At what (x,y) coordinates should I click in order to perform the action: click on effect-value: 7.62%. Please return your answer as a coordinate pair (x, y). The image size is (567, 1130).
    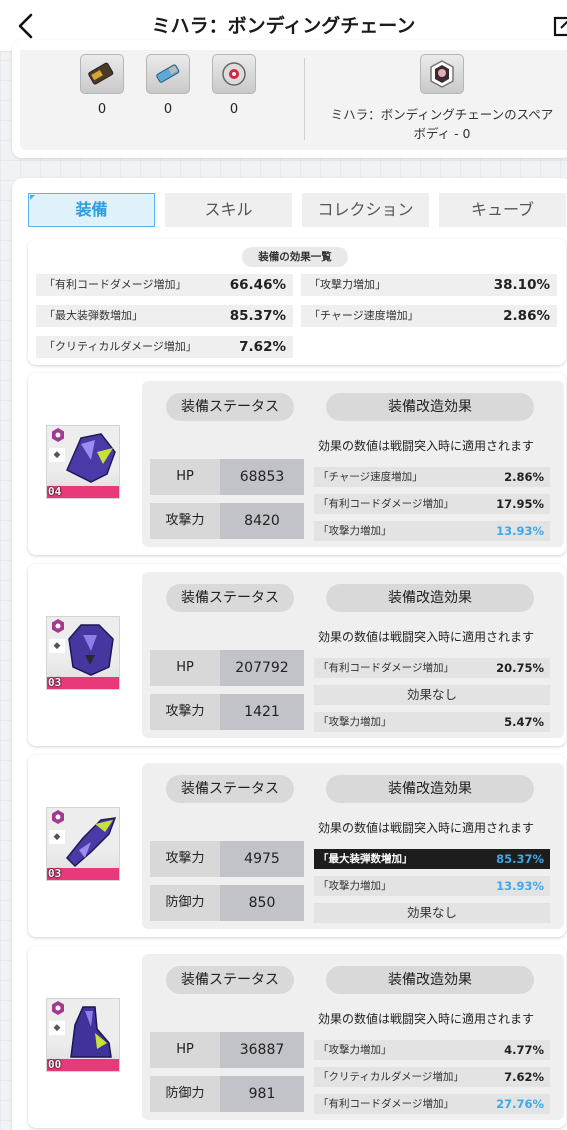
    Looking at the image, I should click on (262, 347).